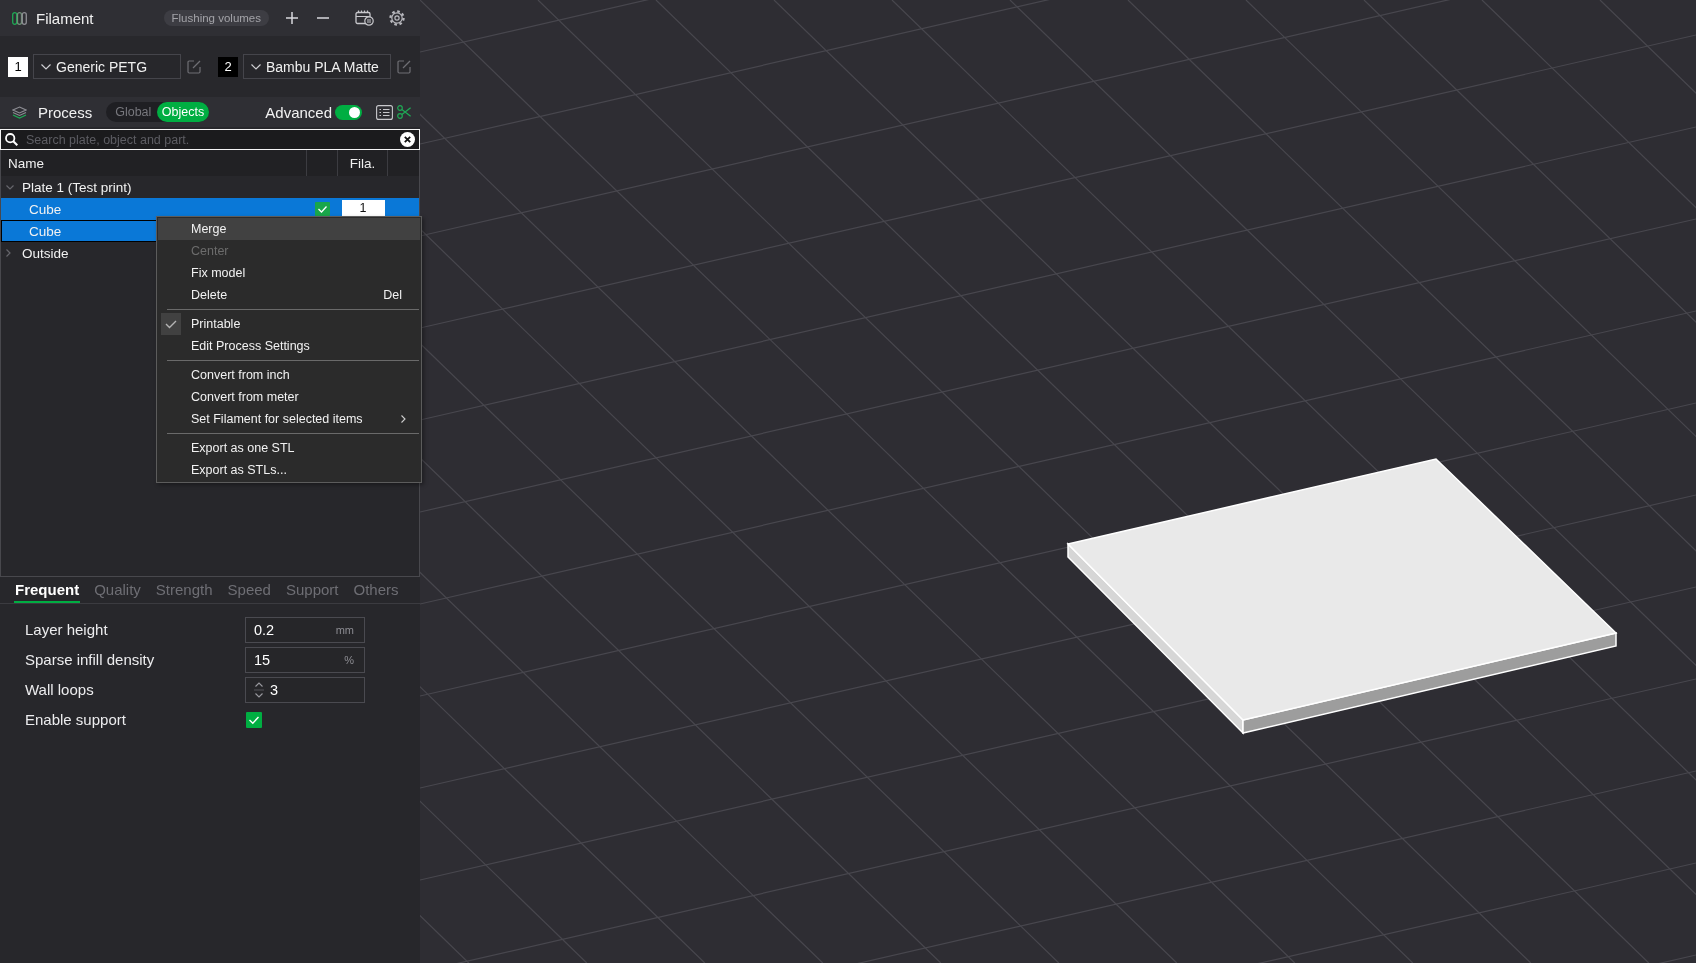  I want to click on search-input: Search plate, object and part., so click(209, 139).